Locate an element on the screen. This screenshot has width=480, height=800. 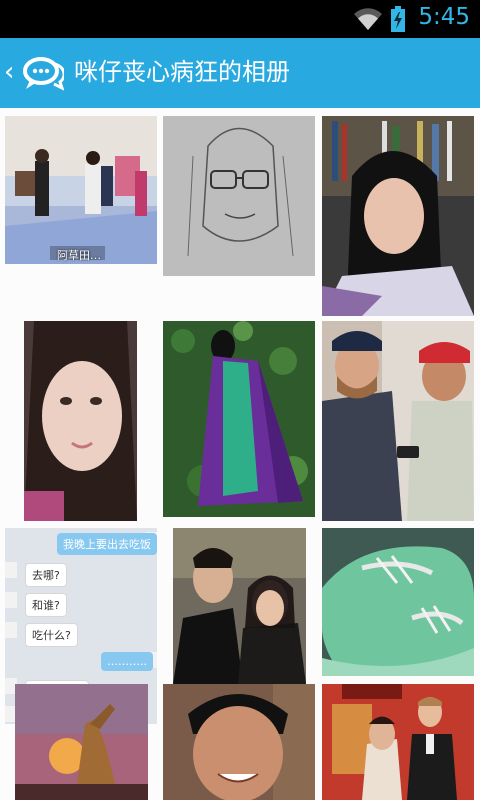
status-bar: 5:45 is located at coordinates (240, 19).